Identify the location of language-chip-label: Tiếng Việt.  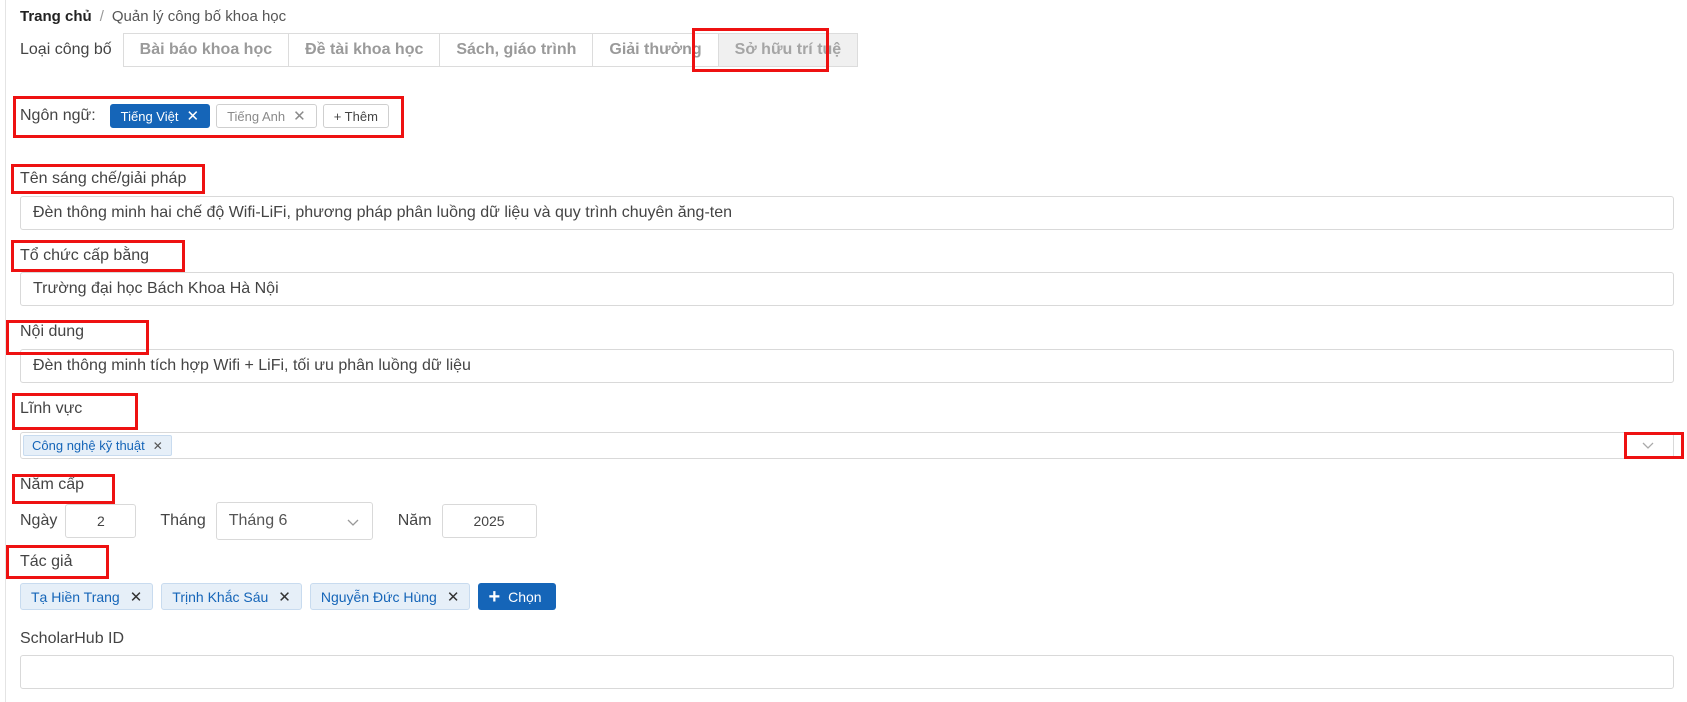
(149, 116).